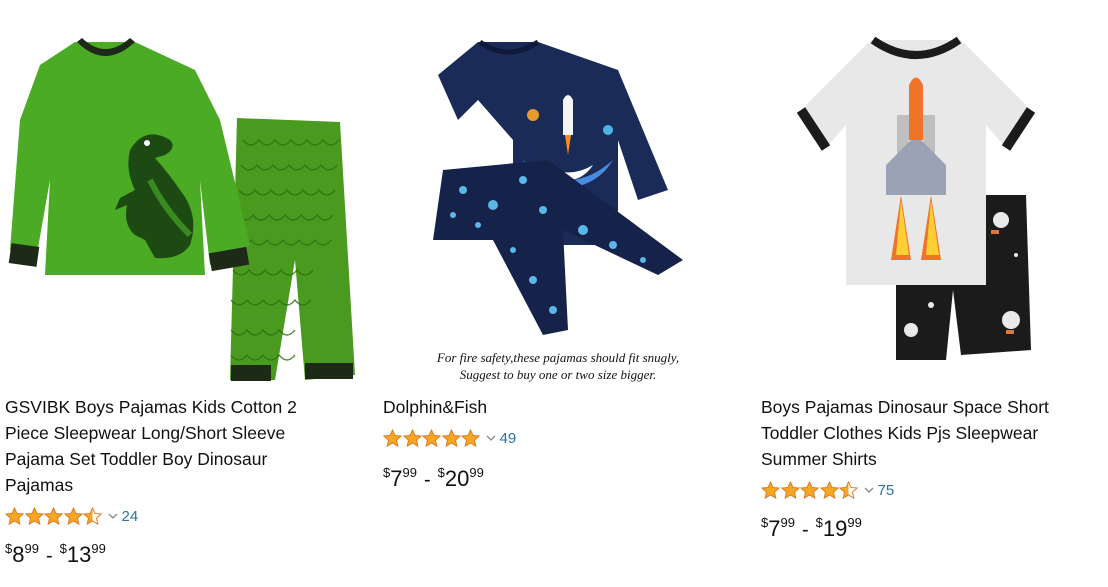 The height and width of the screenshot is (587, 1108). I want to click on rating-count-link: 75, so click(886, 490).